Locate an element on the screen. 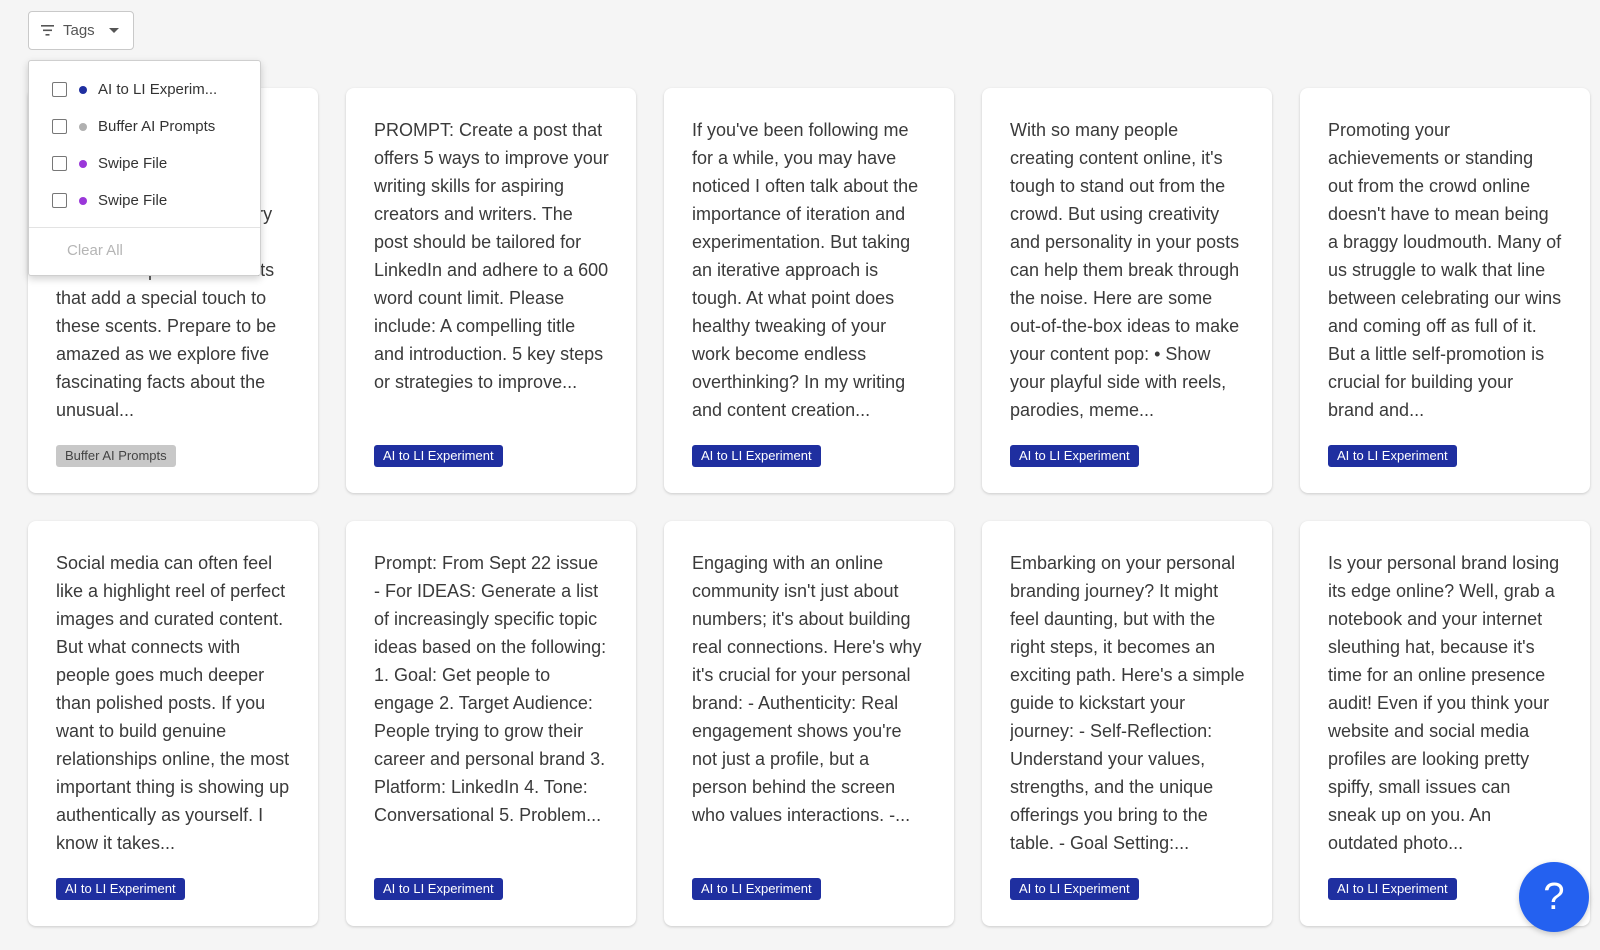 The width and height of the screenshot is (1600, 950). tags-filter-button: Tags is located at coordinates (81, 30).